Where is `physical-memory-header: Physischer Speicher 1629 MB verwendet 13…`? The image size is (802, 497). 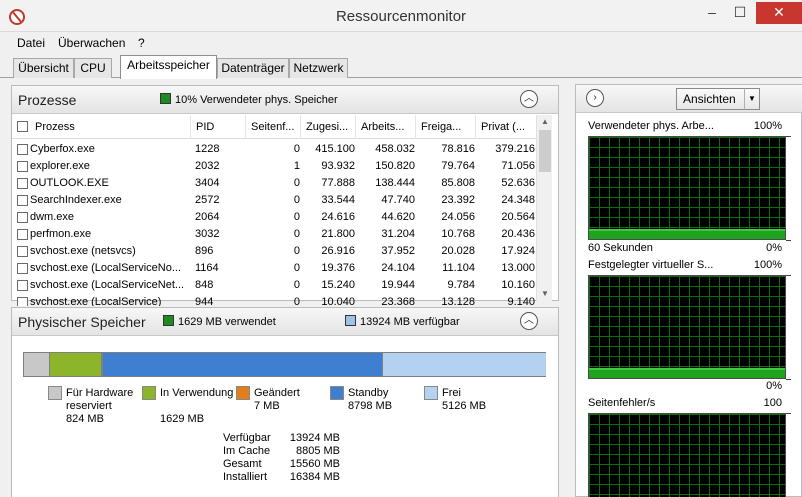
physical-memory-header: Physischer Speicher 1629 MB verwendet 13… is located at coordinates (285, 322).